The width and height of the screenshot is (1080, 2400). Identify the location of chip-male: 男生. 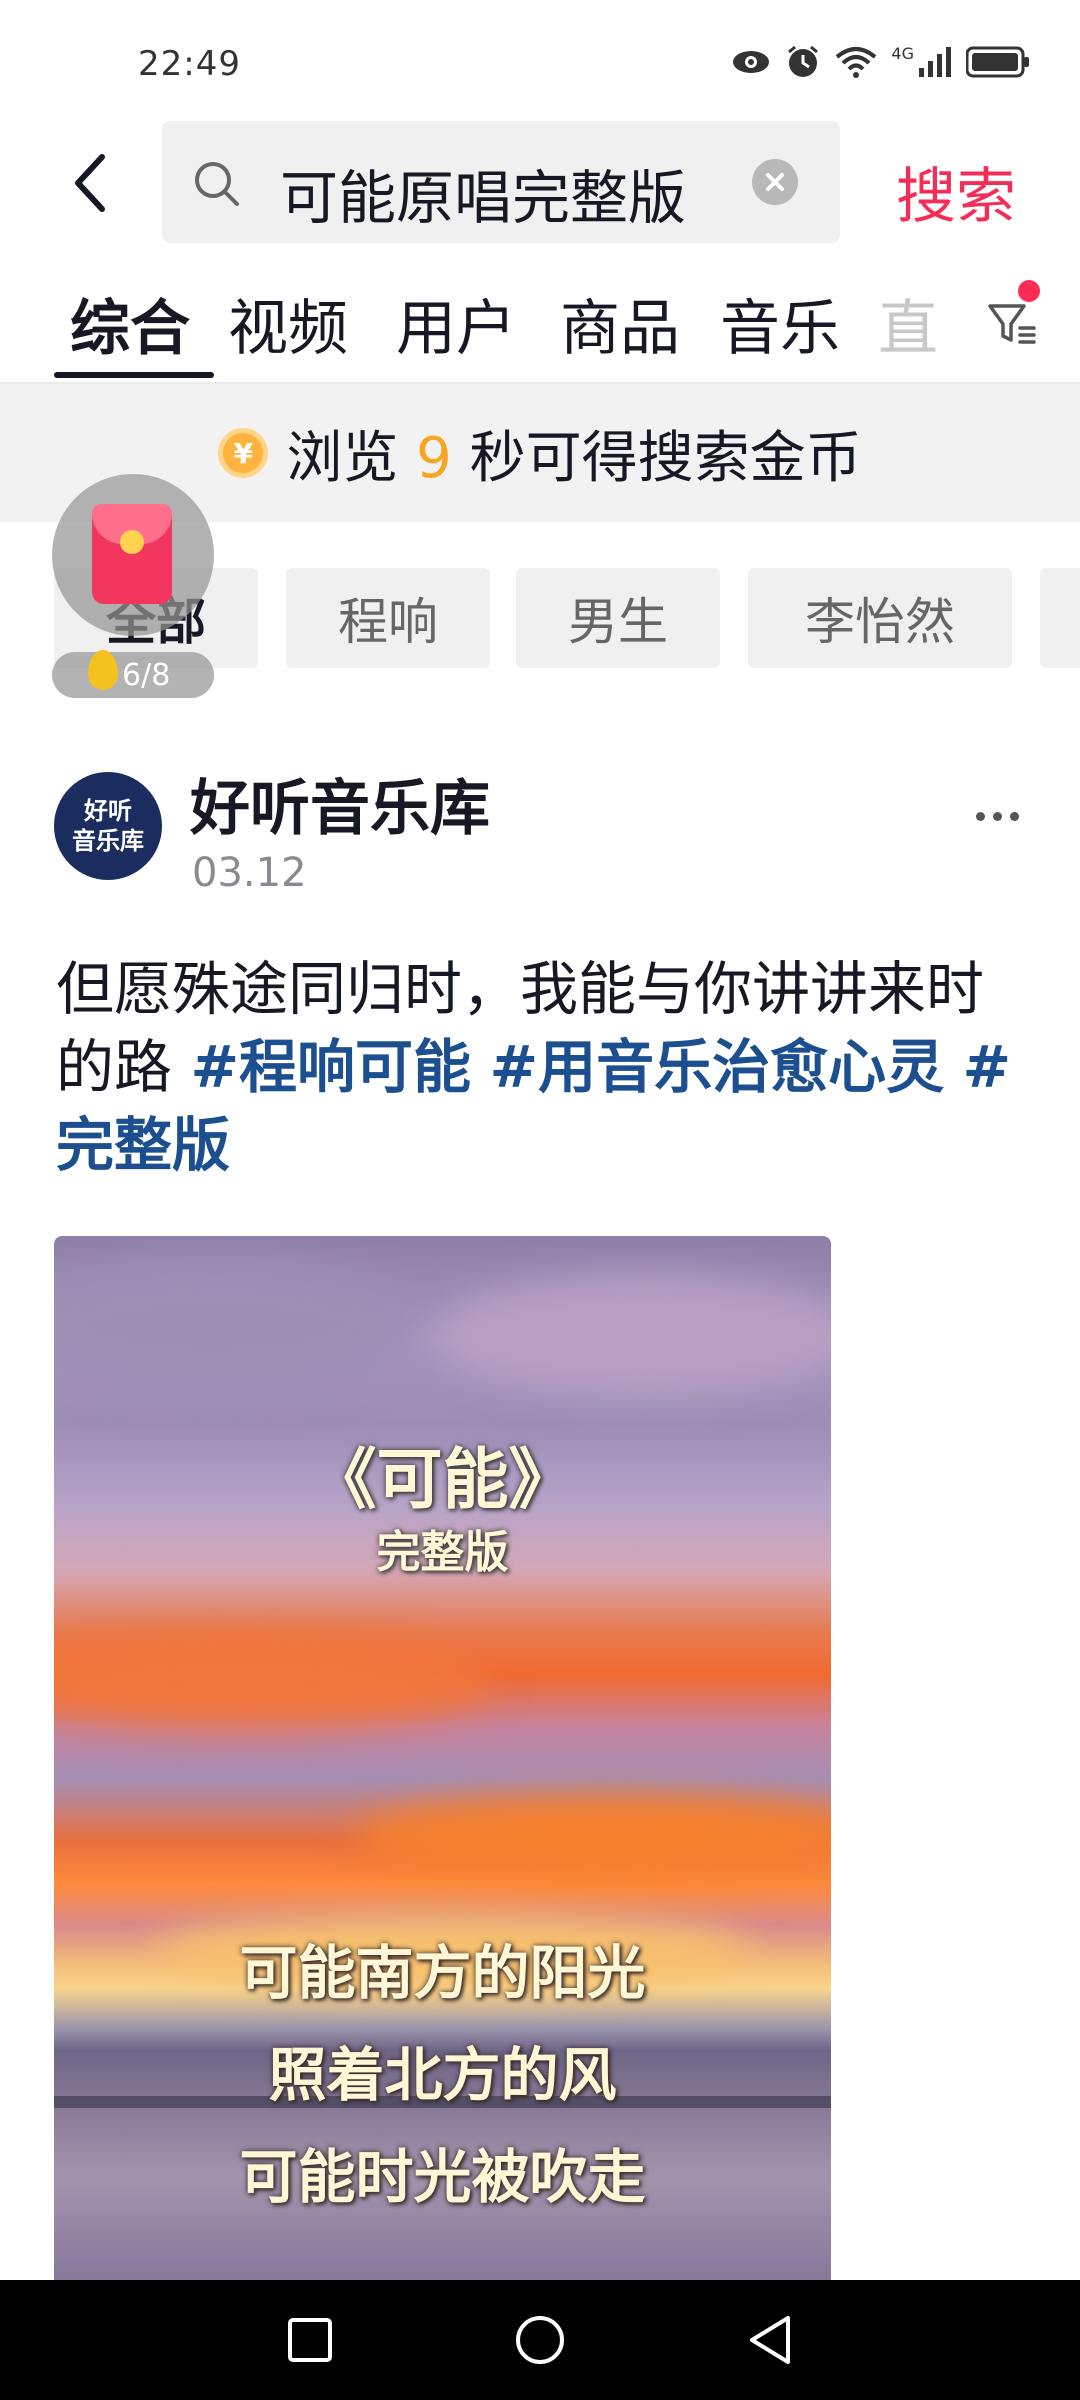
(618, 618).